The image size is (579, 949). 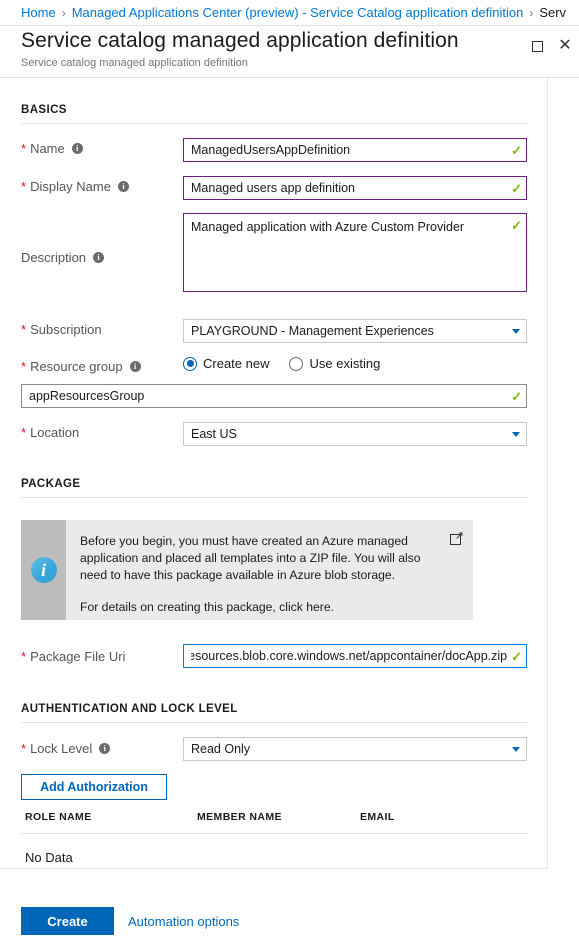 I want to click on add-authorization-button-label: Add Authorization, so click(x=94, y=787).